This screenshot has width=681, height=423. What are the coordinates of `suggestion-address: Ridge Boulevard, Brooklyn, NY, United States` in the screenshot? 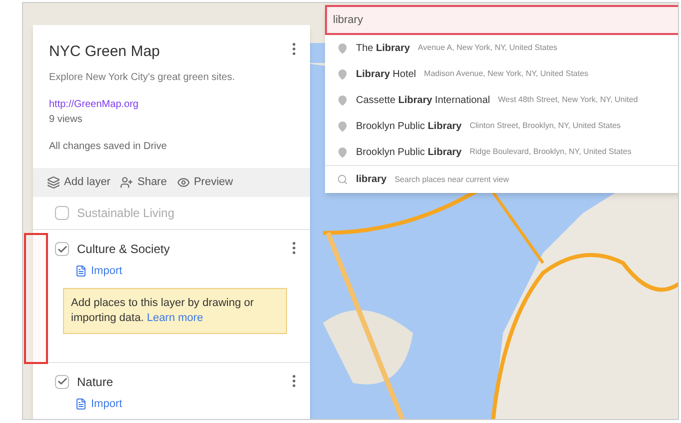 It's located at (551, 152).